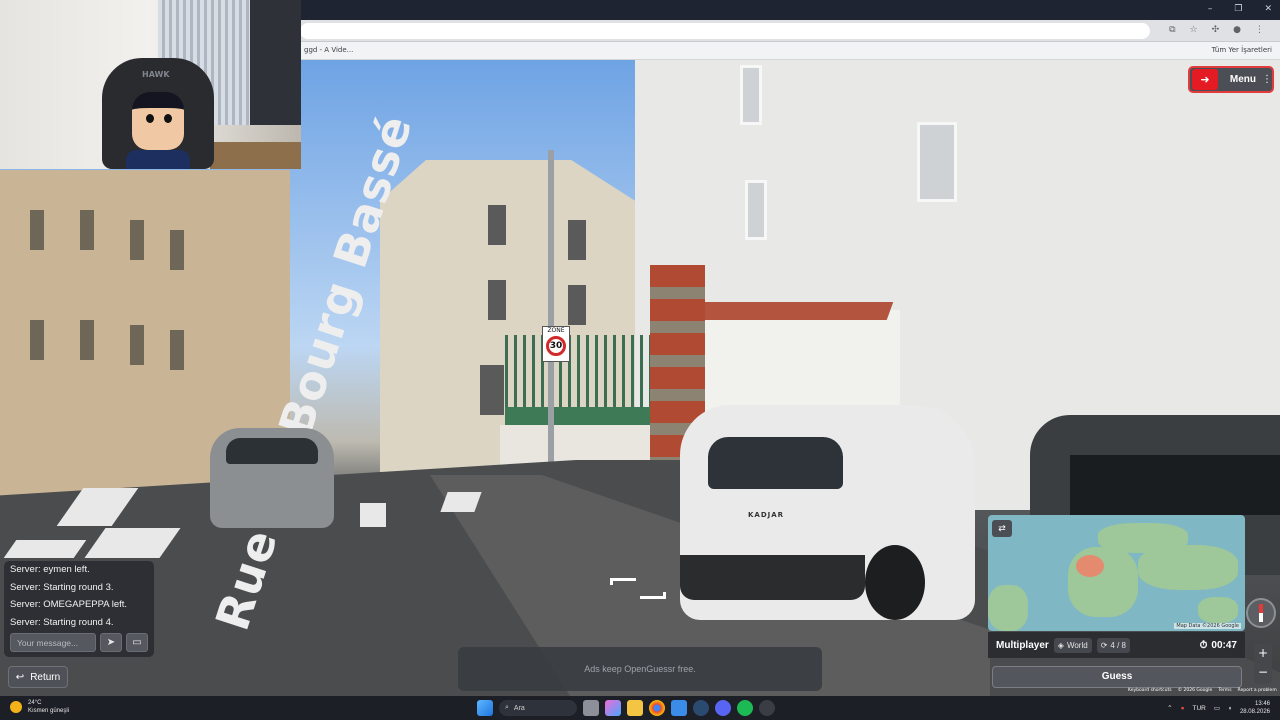 This screenshot has width=1280, height=720. I want to click on menu-button: ➜ Menu ⋮, so click(1231, 79).